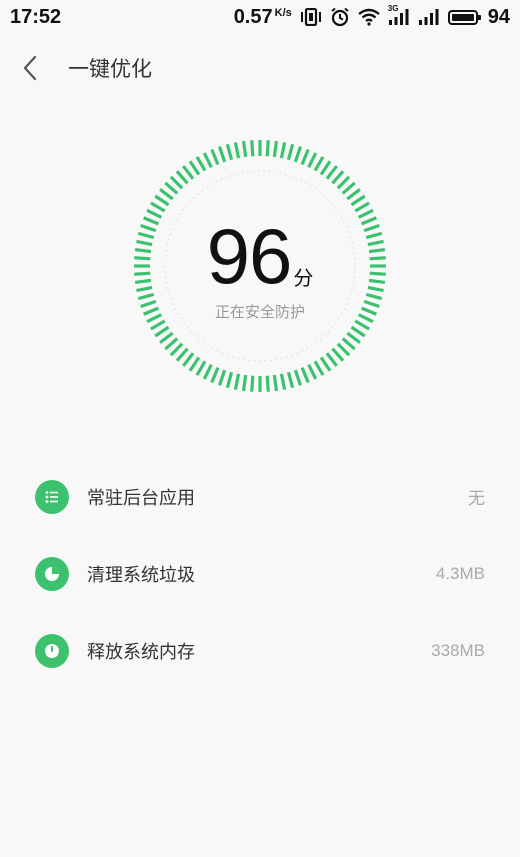 This screenshot has width=520, height=857. I want to click on list-item-free-memory: 释放系统内存 338MB, so click(260, 650).